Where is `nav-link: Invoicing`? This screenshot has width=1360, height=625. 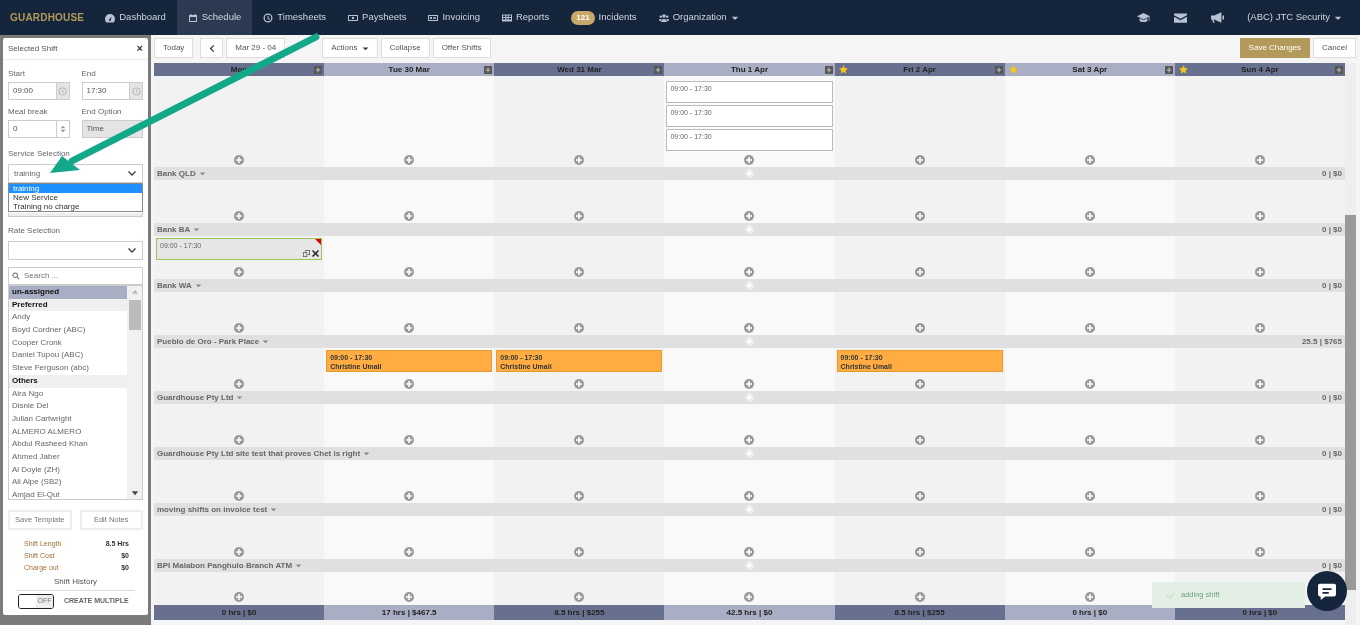 nav-link: Invoicing is located at coordinates (454, 17).